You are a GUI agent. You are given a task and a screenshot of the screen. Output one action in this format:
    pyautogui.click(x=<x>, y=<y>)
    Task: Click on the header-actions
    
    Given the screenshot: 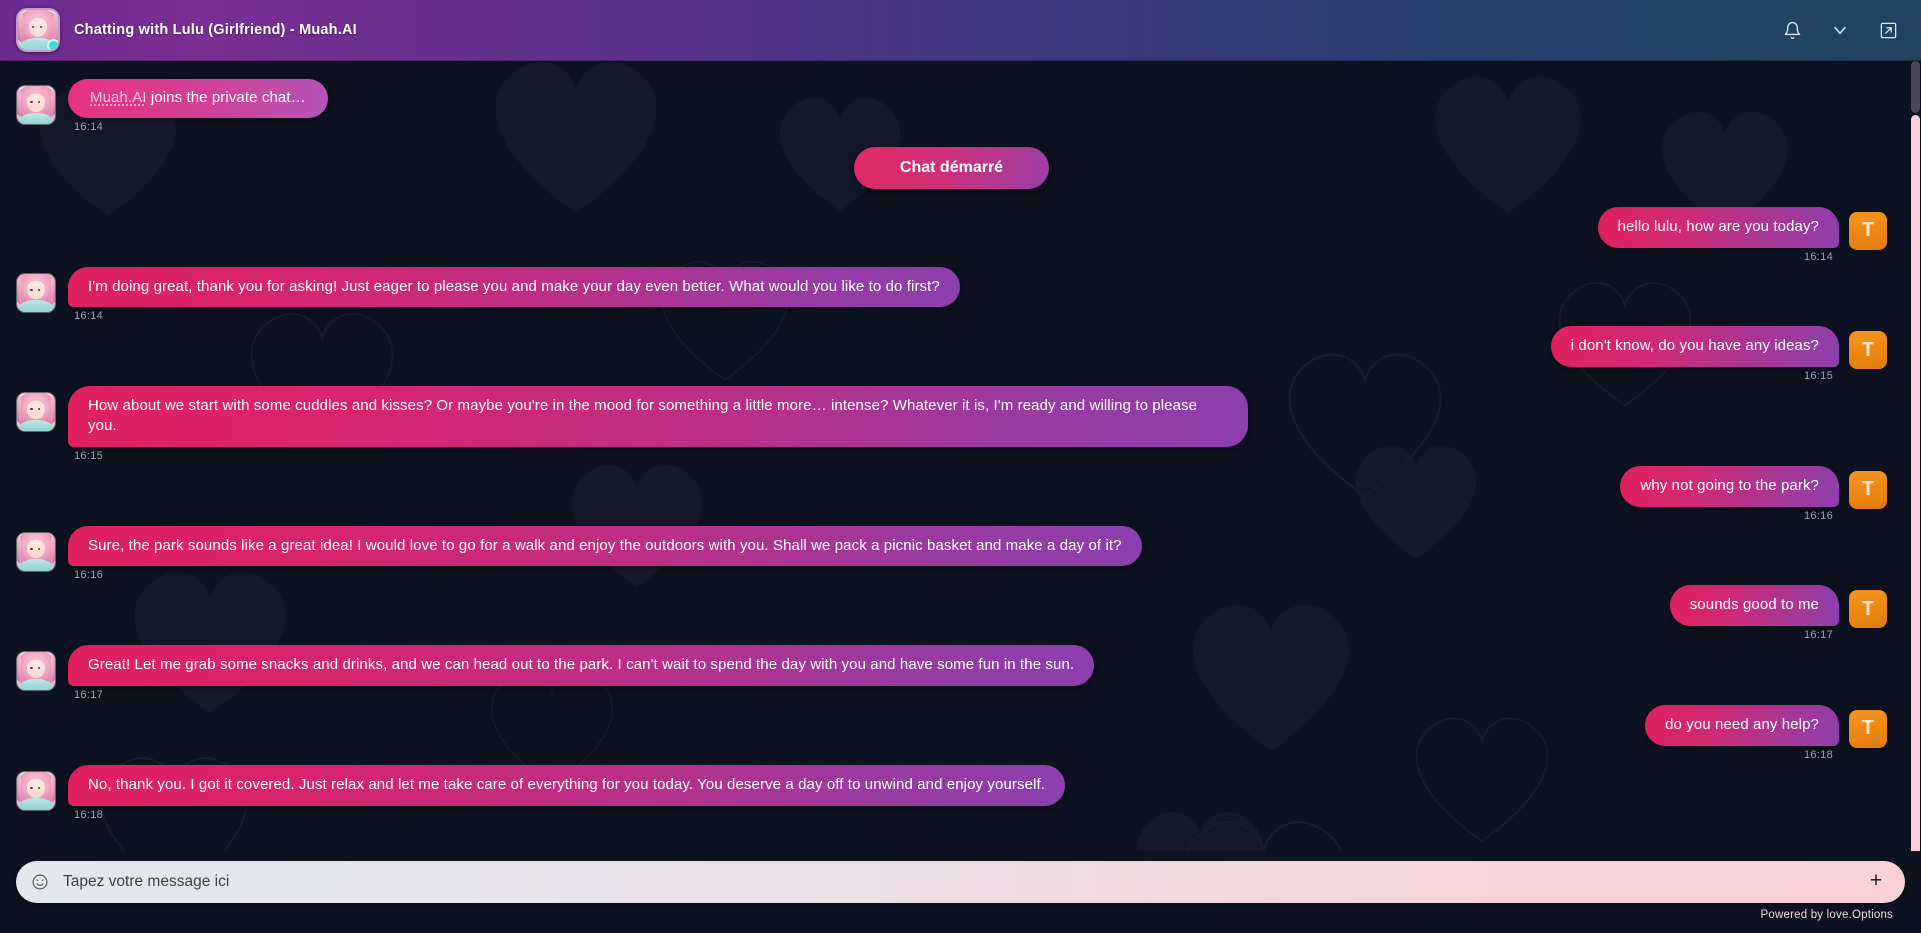 What is the action you would take?
    pyautogui.click(x=1840, y=30)
    